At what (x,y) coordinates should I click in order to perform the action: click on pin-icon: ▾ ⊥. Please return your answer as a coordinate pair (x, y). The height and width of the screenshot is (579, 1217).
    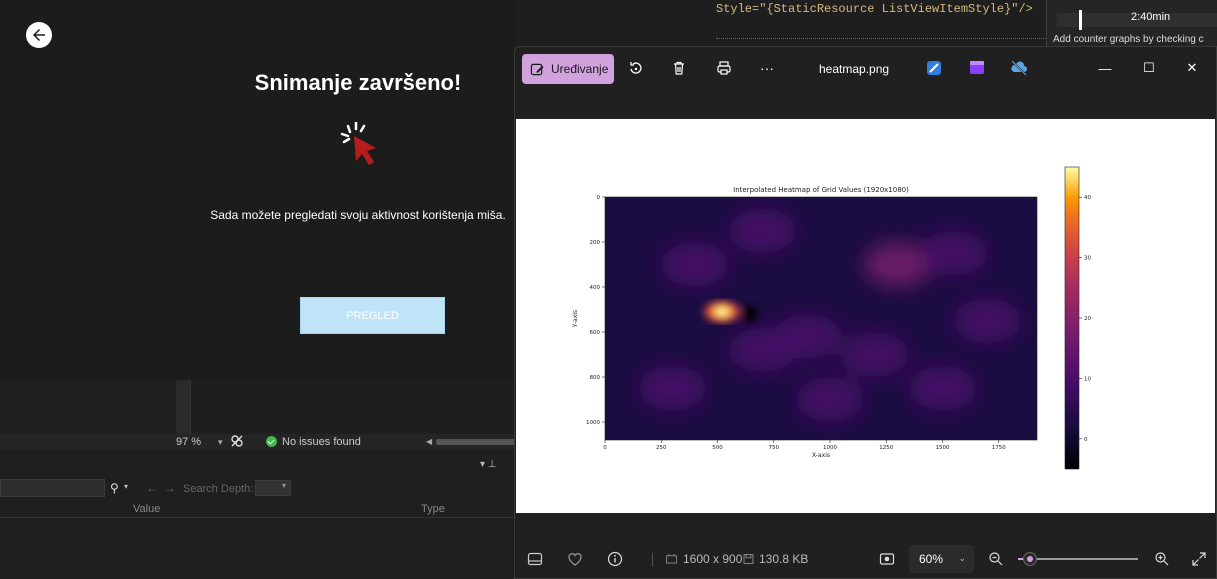
    Looking at the image, I should click on (488, 464).